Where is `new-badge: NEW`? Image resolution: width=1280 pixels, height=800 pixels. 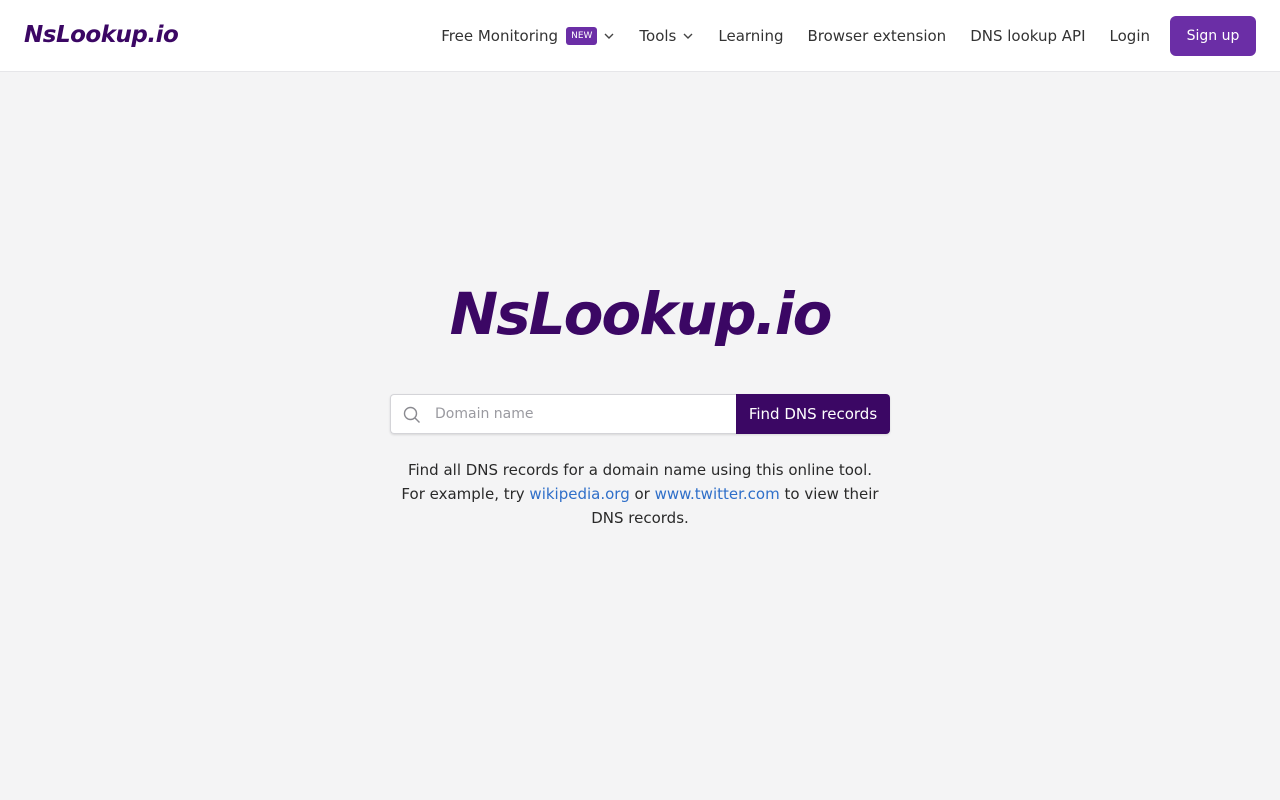
new-badge: NEW is located at coordinates (582, 36).